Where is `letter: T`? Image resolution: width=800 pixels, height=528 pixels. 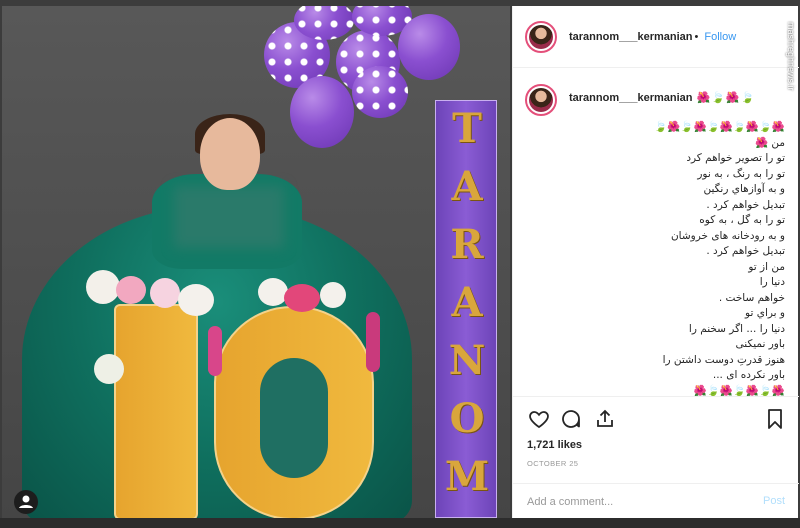 letter: T is located at coordinates (467, 128).